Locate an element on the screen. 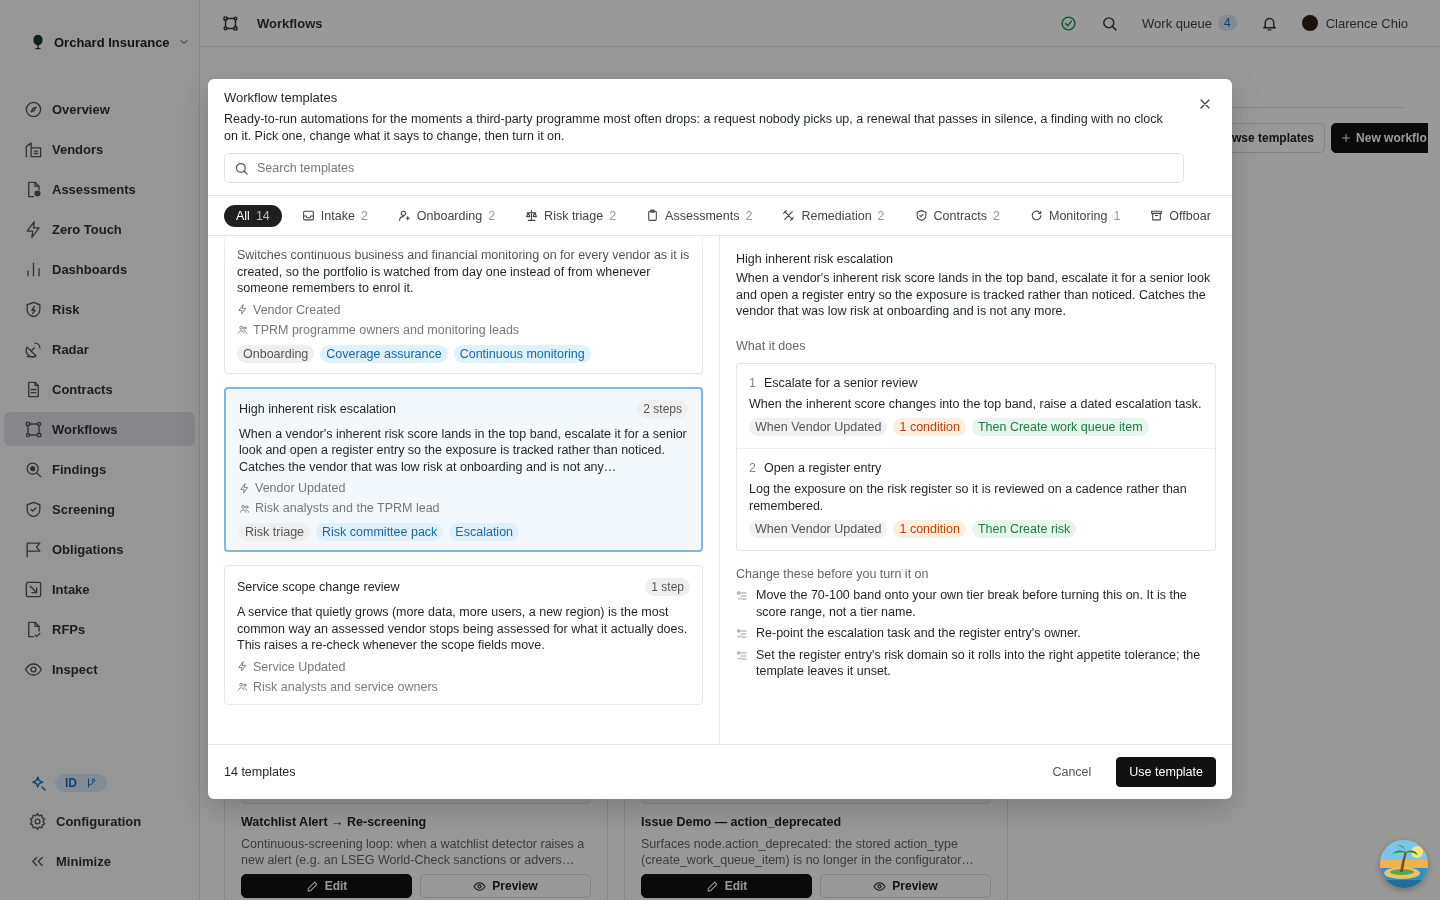  bar-chart-icon is located at coordinates (33, 269).